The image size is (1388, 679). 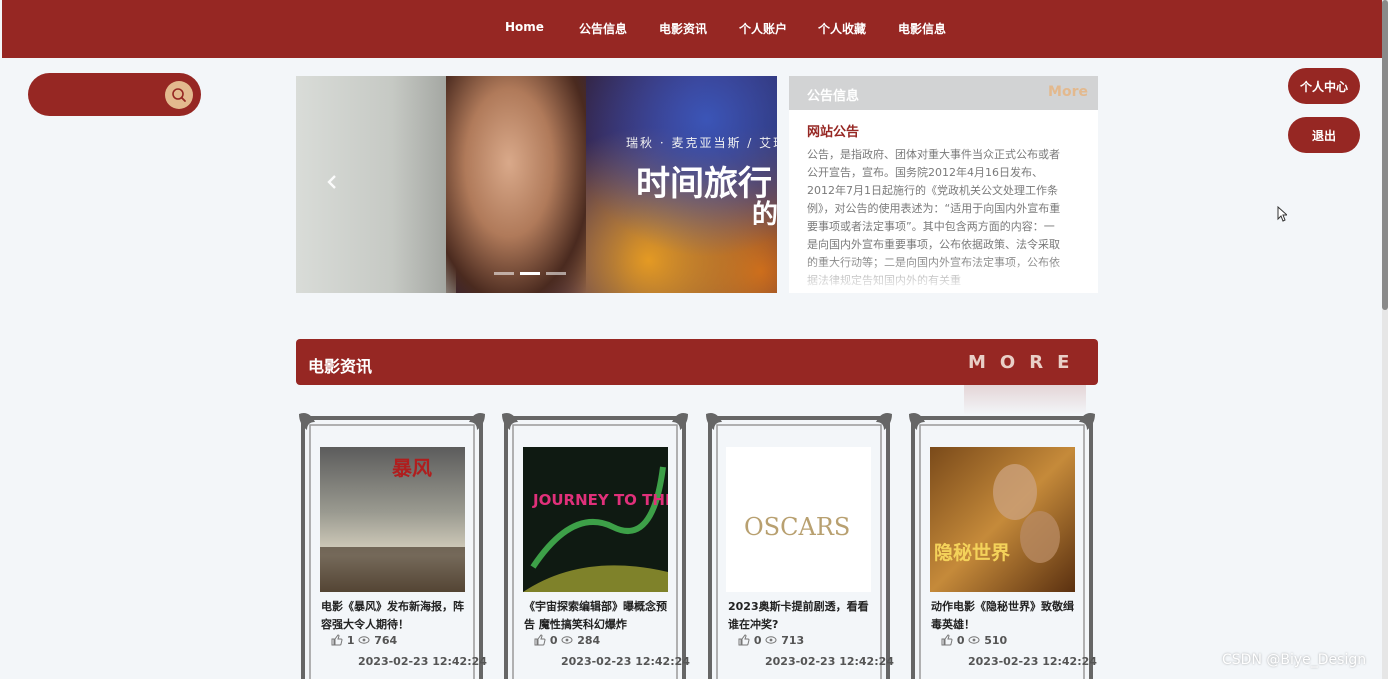 I want to click on banner-figure, so click(x=516, y=184).